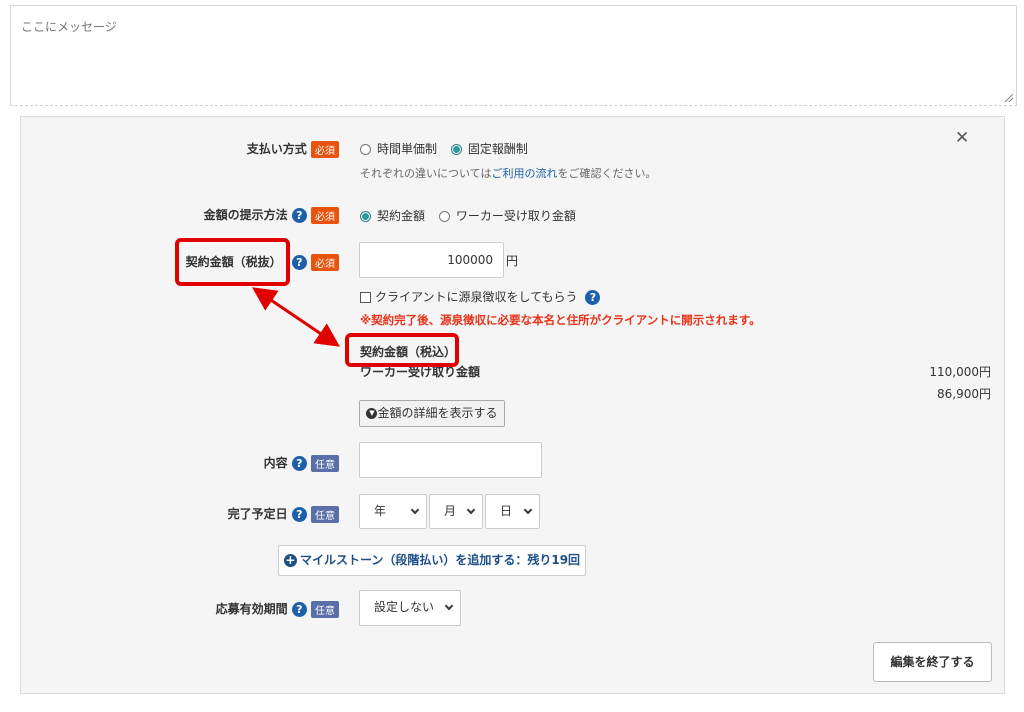 The image size is (1024, 712). I want to click on annotation-arrow, so click(296, 317).